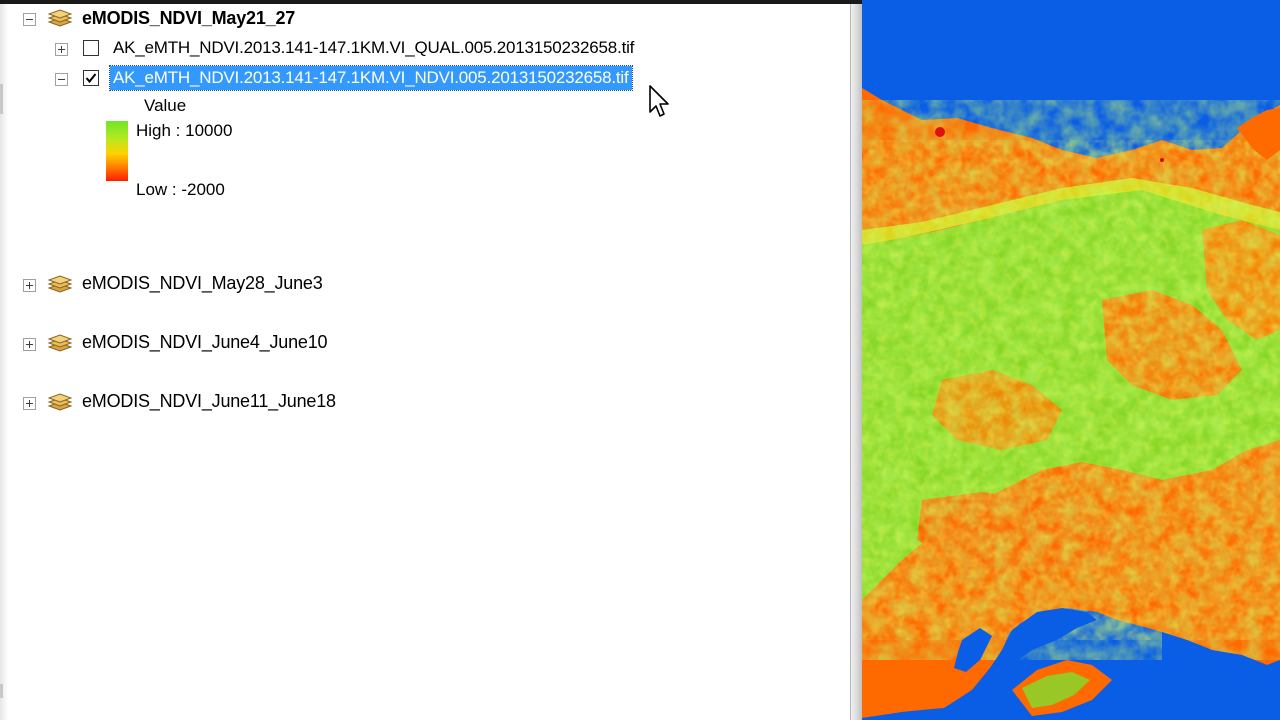 This screenshot has height=720, width=1280. What do you see at coordinates (202, 283) in the screenshot?
I see `group-label-may28-june3: eMODIS_NDVI_May28_June3` at bounding box center [202, 283].